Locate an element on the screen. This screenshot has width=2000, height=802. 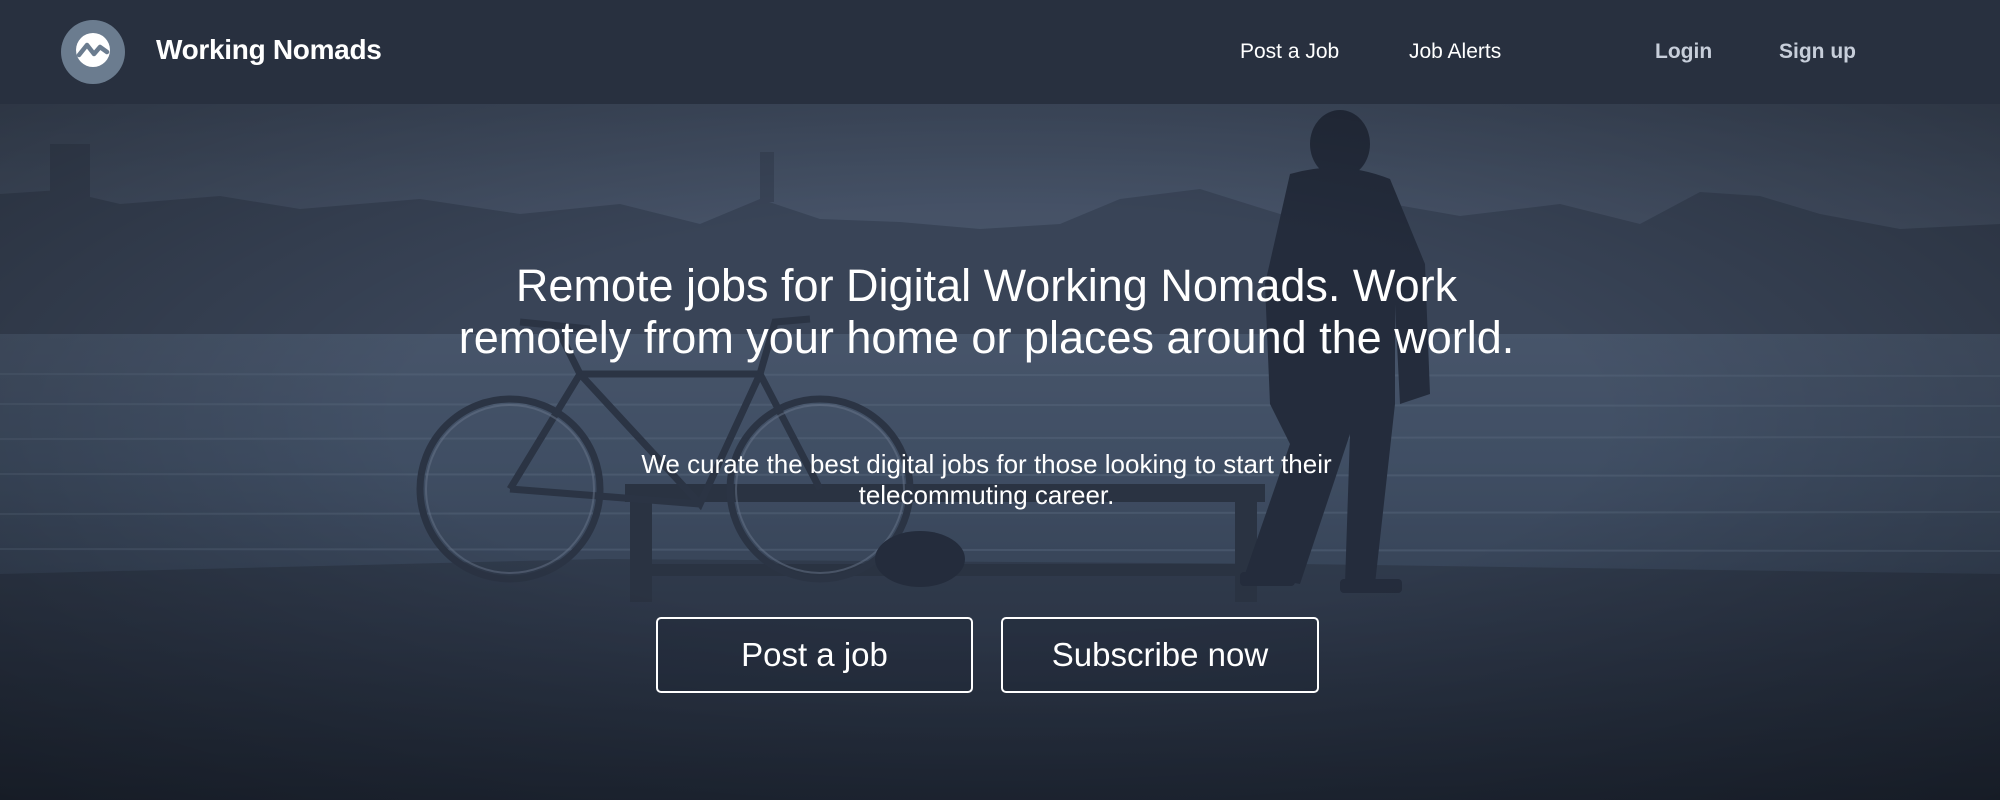
subscribe-now-button: Subscribe now is located at coordinates (1160, 655).